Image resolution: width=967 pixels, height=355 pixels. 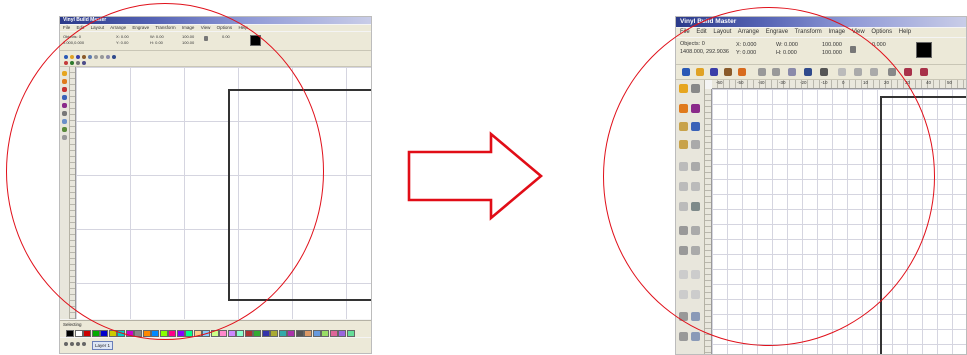 What do you see at coordinates (950, 82) in the screenshot?
I see `ruler-tick-label: 50` at bounding box center [950, 82].